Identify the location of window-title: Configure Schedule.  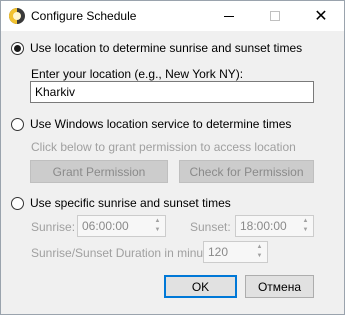
(84, 16).